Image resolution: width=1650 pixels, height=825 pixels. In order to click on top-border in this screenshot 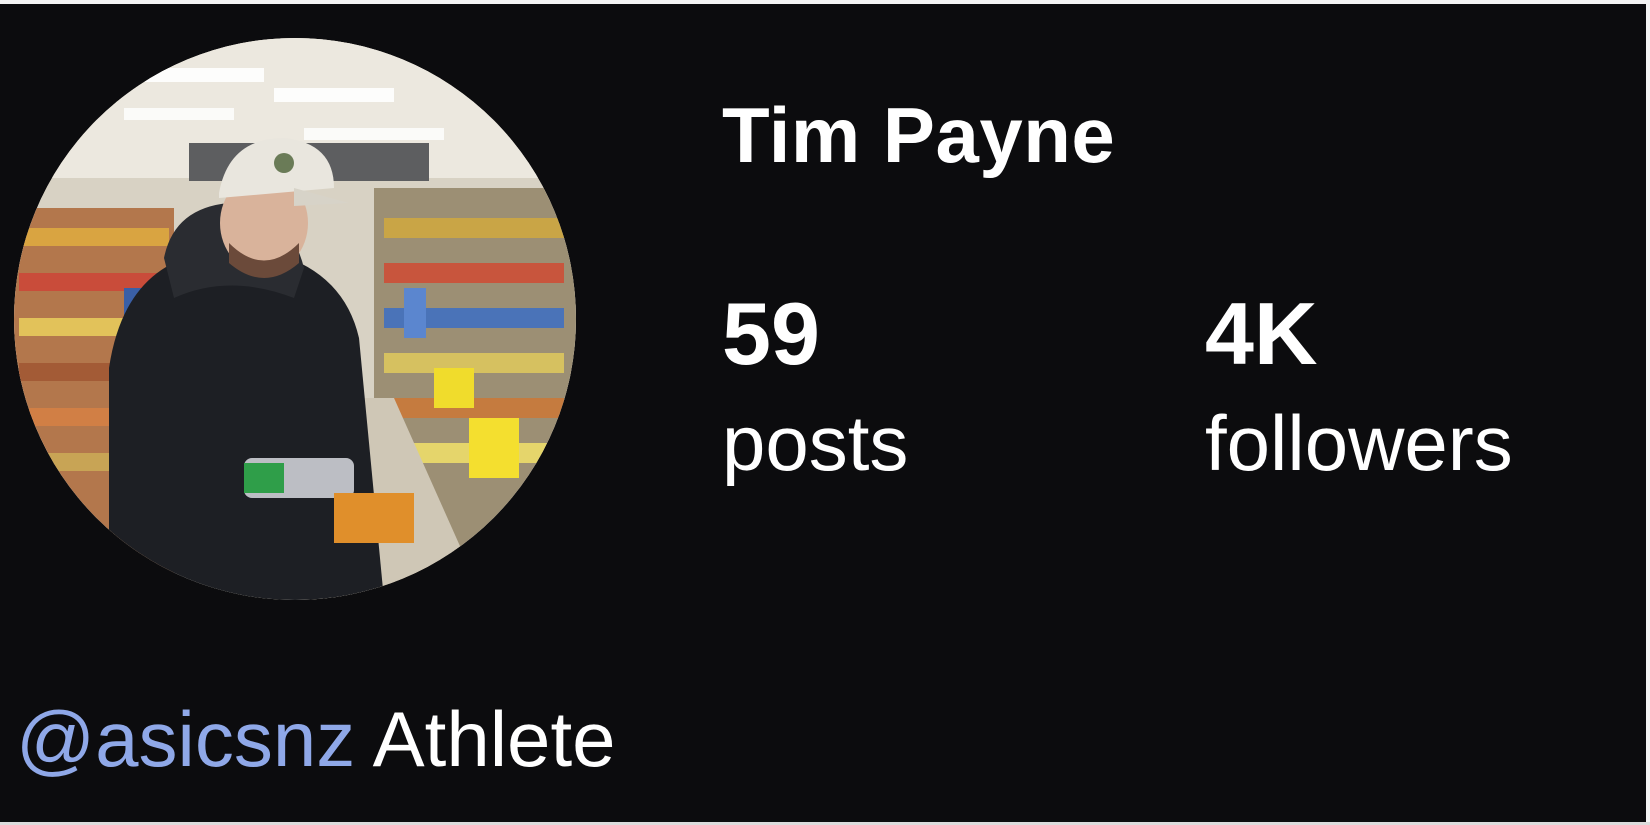, I will do `click(825, 2)`.